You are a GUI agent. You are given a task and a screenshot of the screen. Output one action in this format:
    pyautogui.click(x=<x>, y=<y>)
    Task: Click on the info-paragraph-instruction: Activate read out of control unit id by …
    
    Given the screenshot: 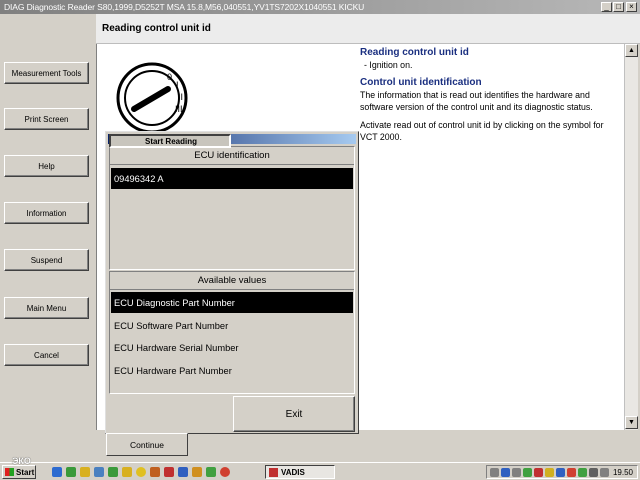 What is the action you would take?
    pyautogui.click(x=482, y=131)
    